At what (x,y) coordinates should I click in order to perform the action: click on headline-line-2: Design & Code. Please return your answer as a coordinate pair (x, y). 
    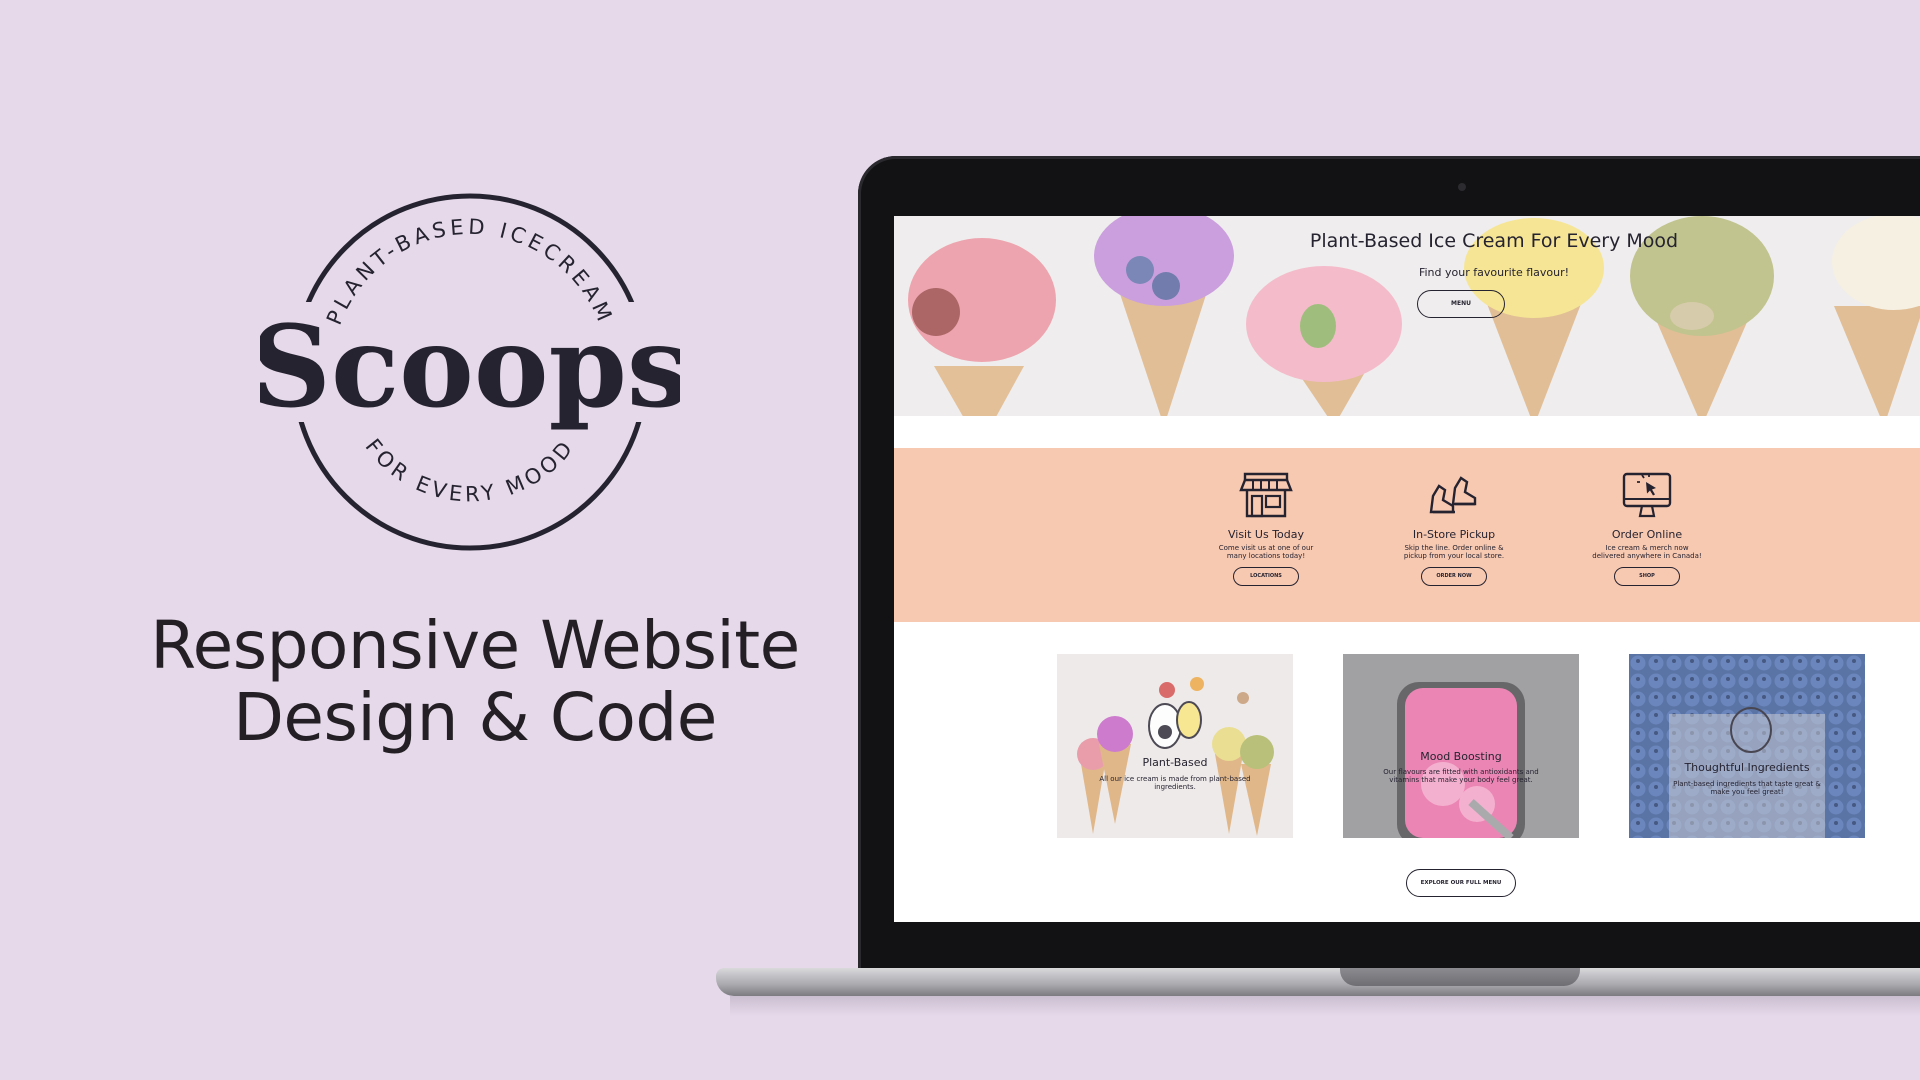
    Looking at the image, I should click on (475, 717).